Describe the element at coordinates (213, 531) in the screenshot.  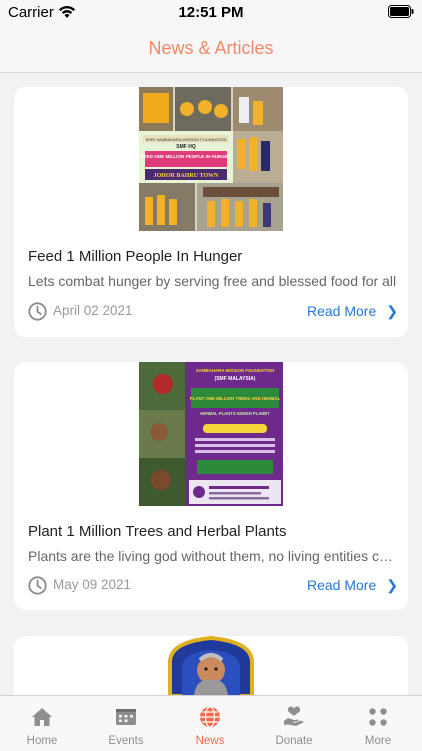
I see `article-title: Plant 1 Million Trees and Herbal Plants` at that location.